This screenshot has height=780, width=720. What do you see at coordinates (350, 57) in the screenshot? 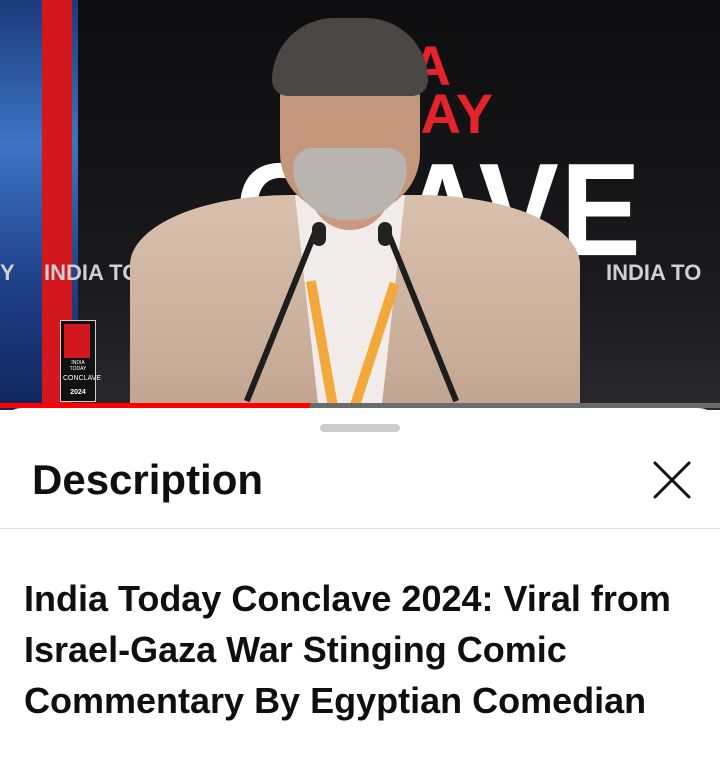
I see `speaker-hair` at bounding box center [350, 57].